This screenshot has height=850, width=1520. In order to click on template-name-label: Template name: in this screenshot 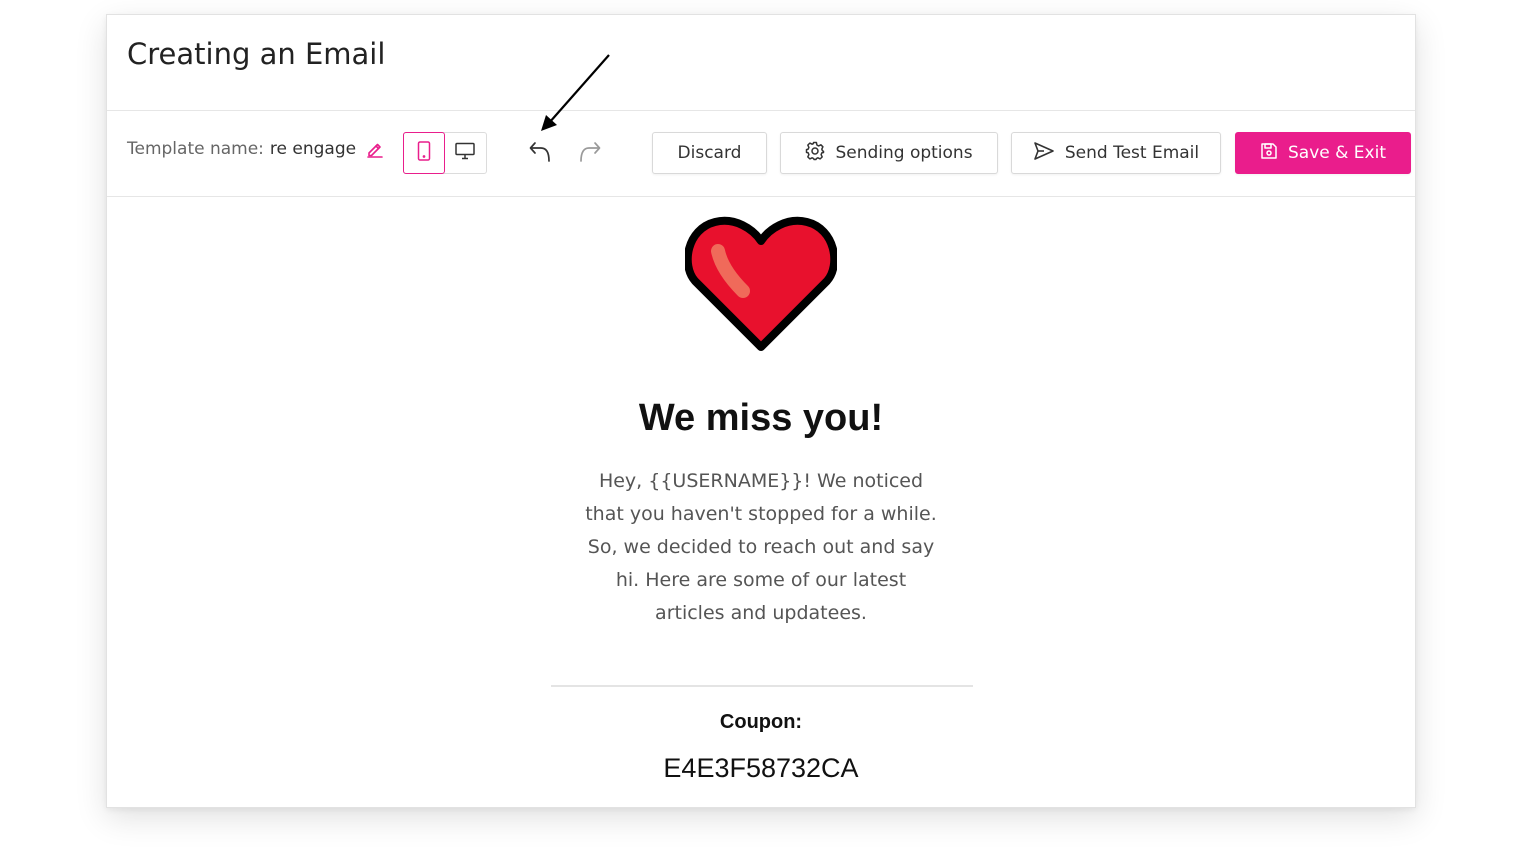, I will do `click(195, 149)`.